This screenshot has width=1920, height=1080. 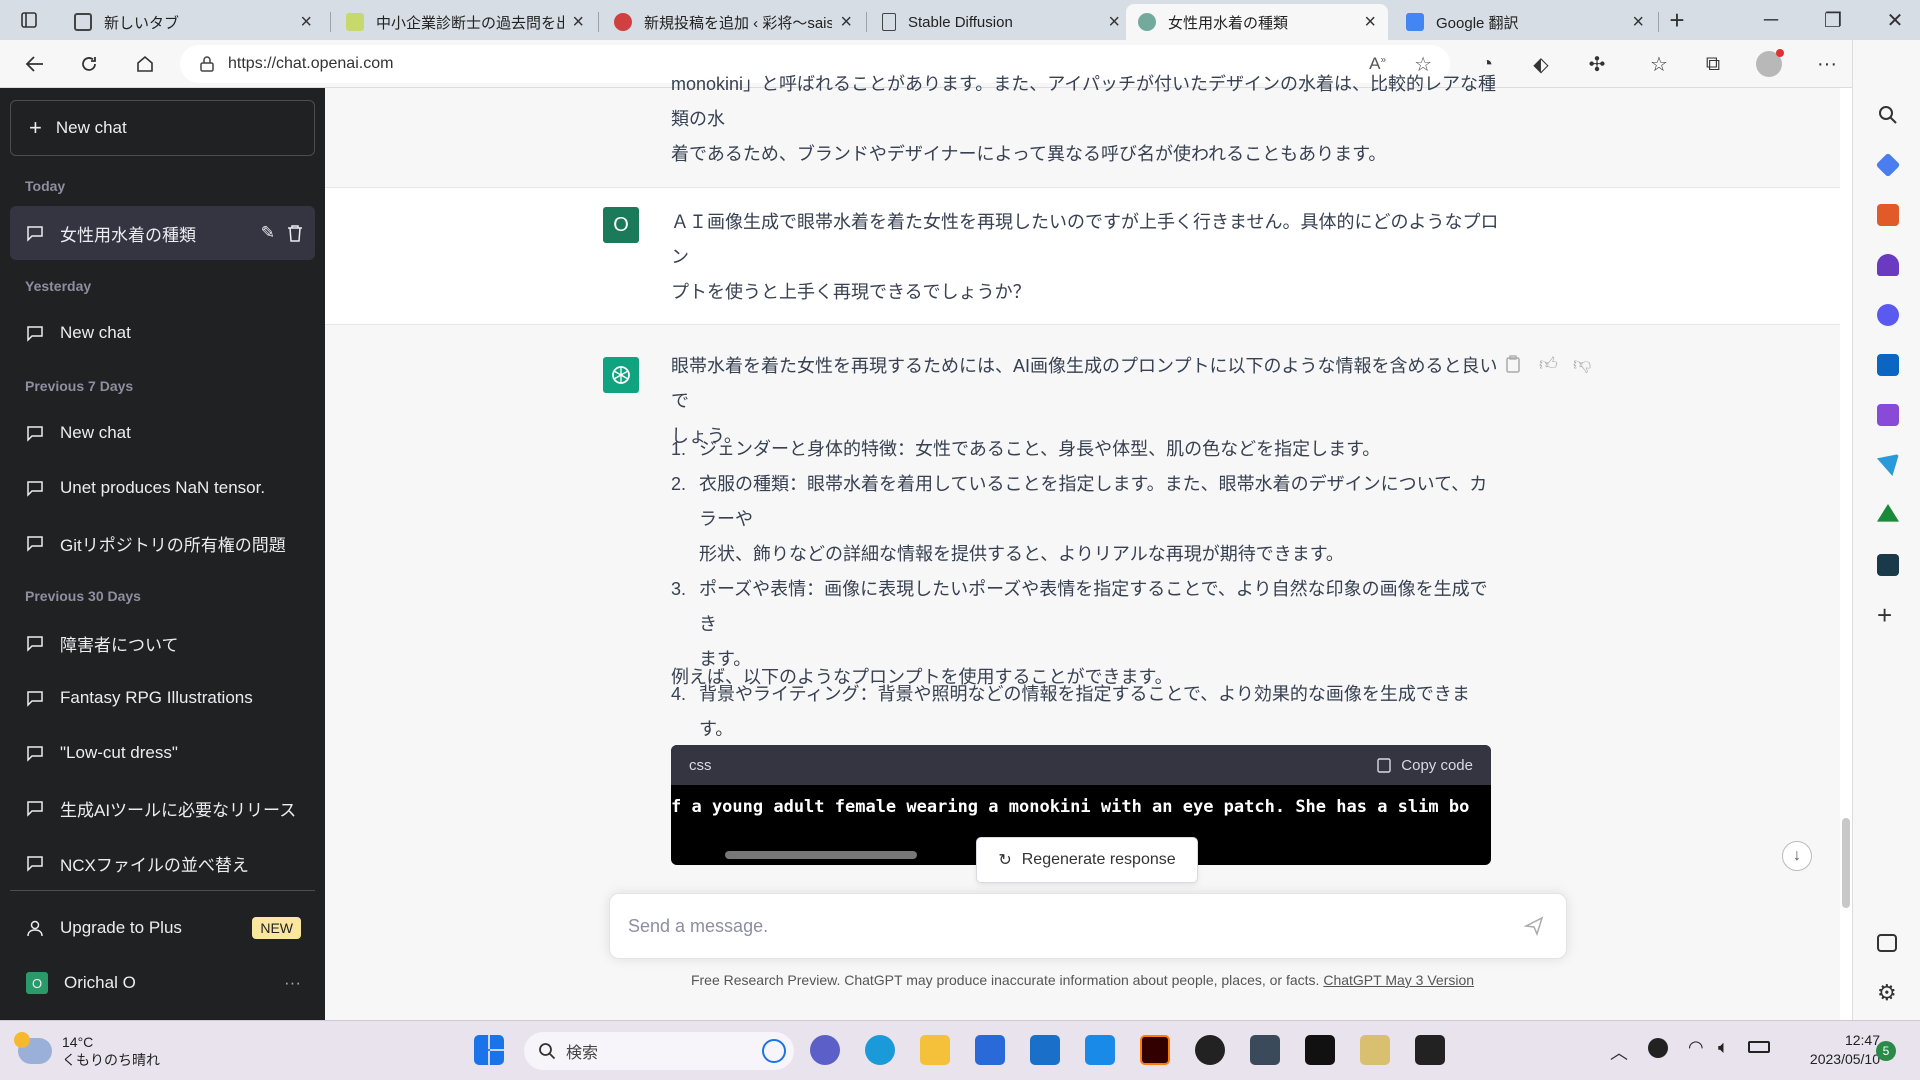 I want to click on volume-icon: 🔈︎, so click(x=1723, y=1047).